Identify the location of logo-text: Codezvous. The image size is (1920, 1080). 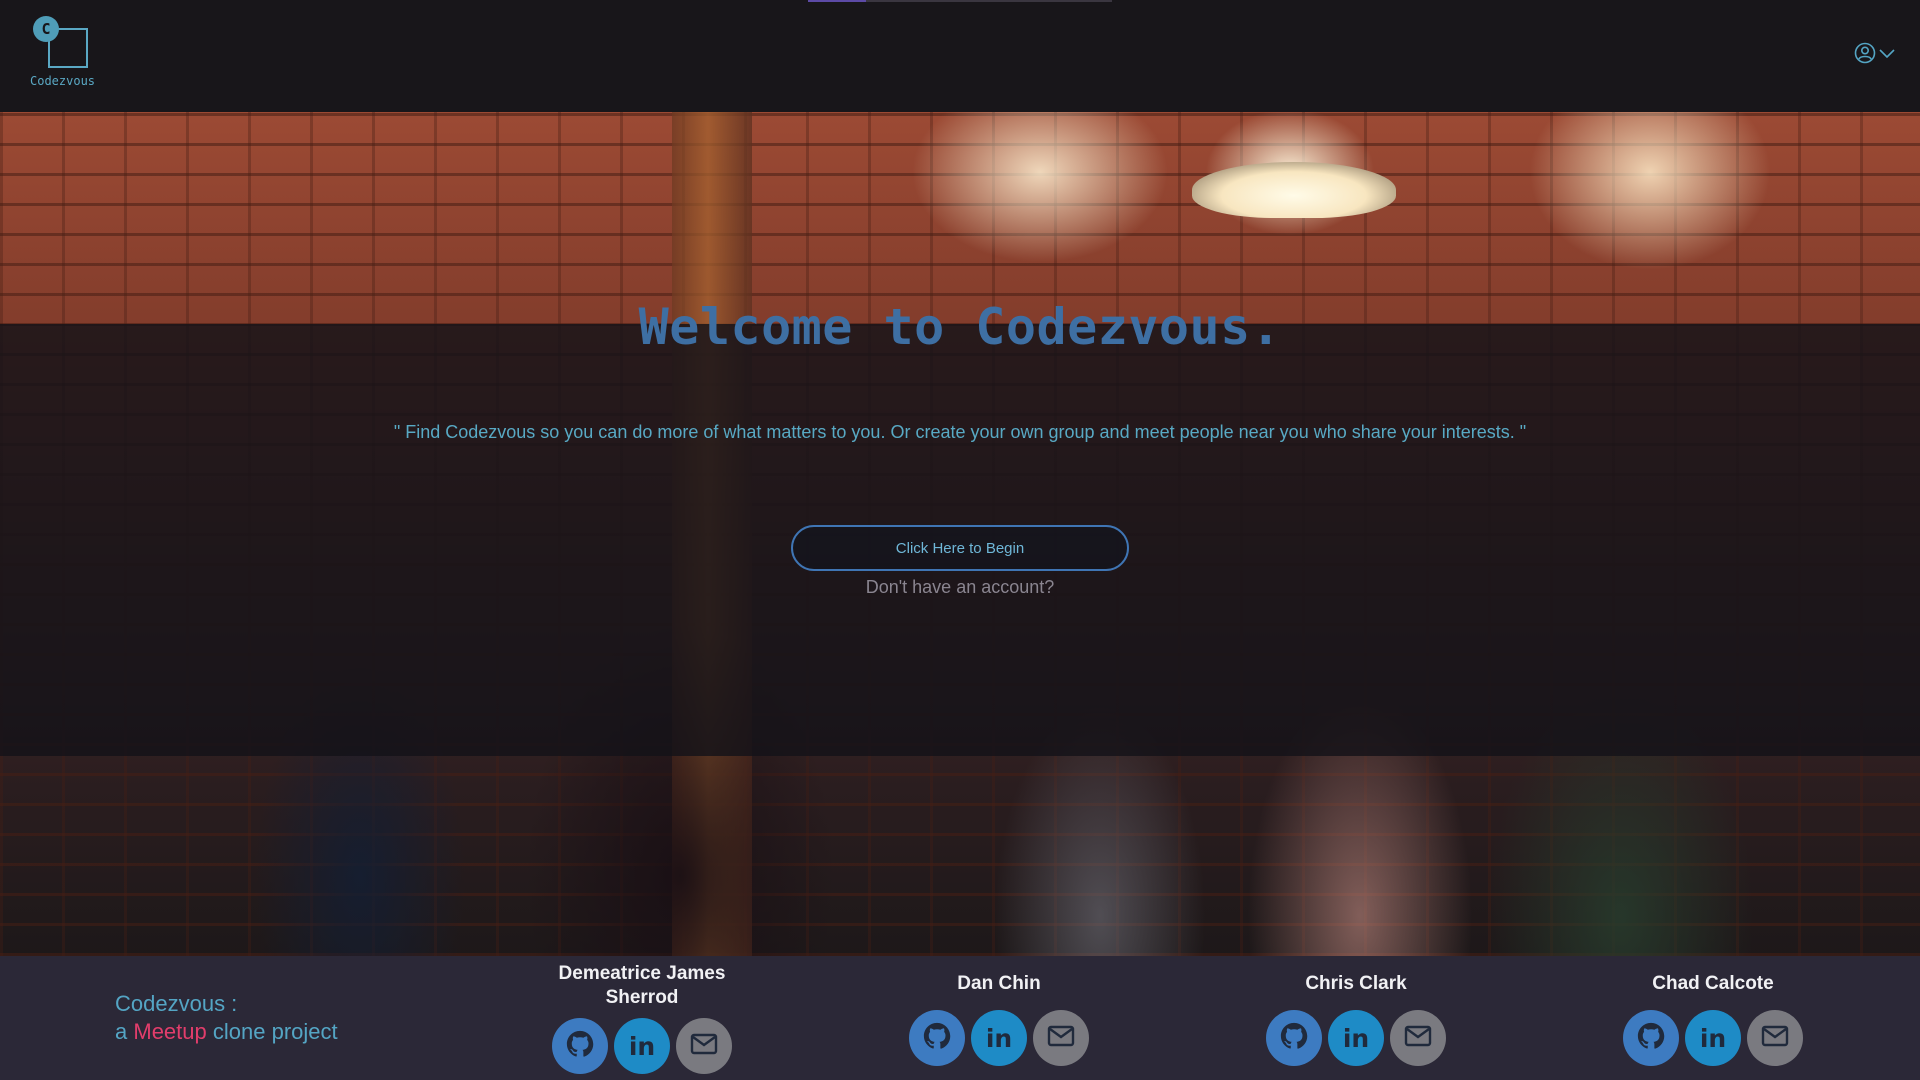
(63, 81).